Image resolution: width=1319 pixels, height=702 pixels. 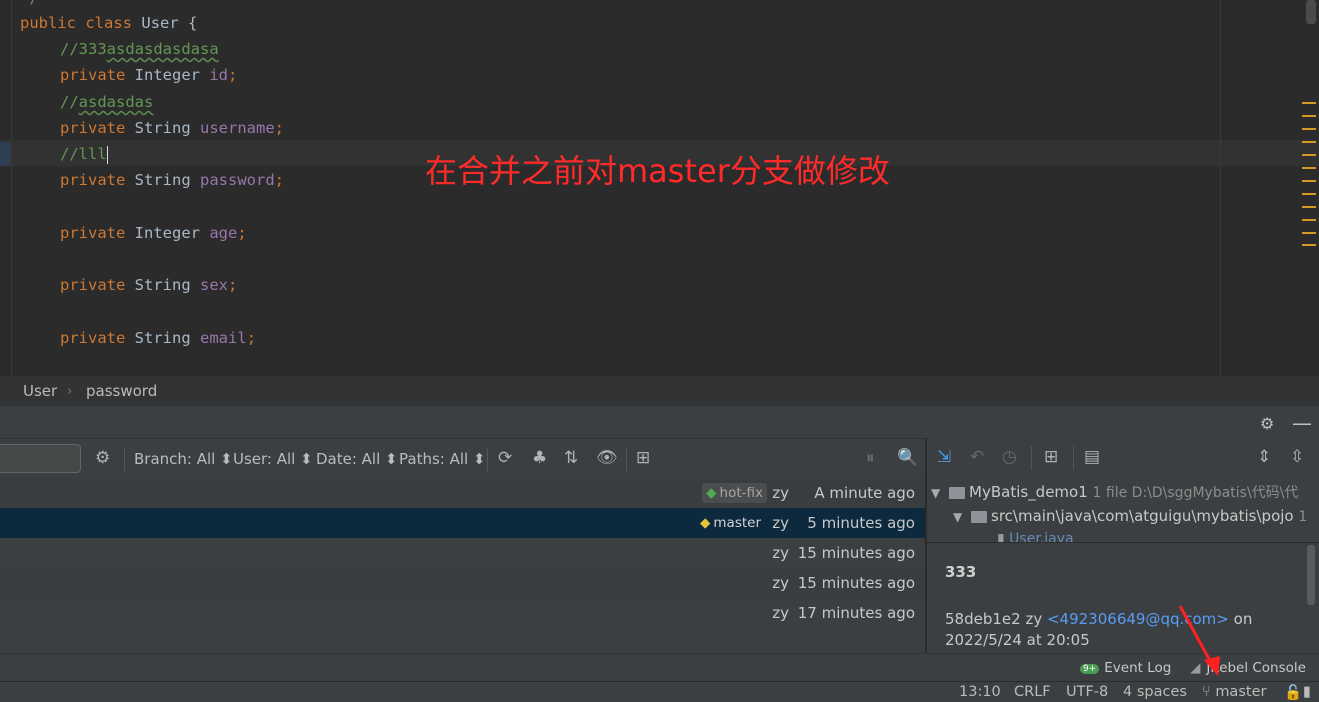 I want to click on sort-arrows-icon: ⇅, so click(x=571, y=458).